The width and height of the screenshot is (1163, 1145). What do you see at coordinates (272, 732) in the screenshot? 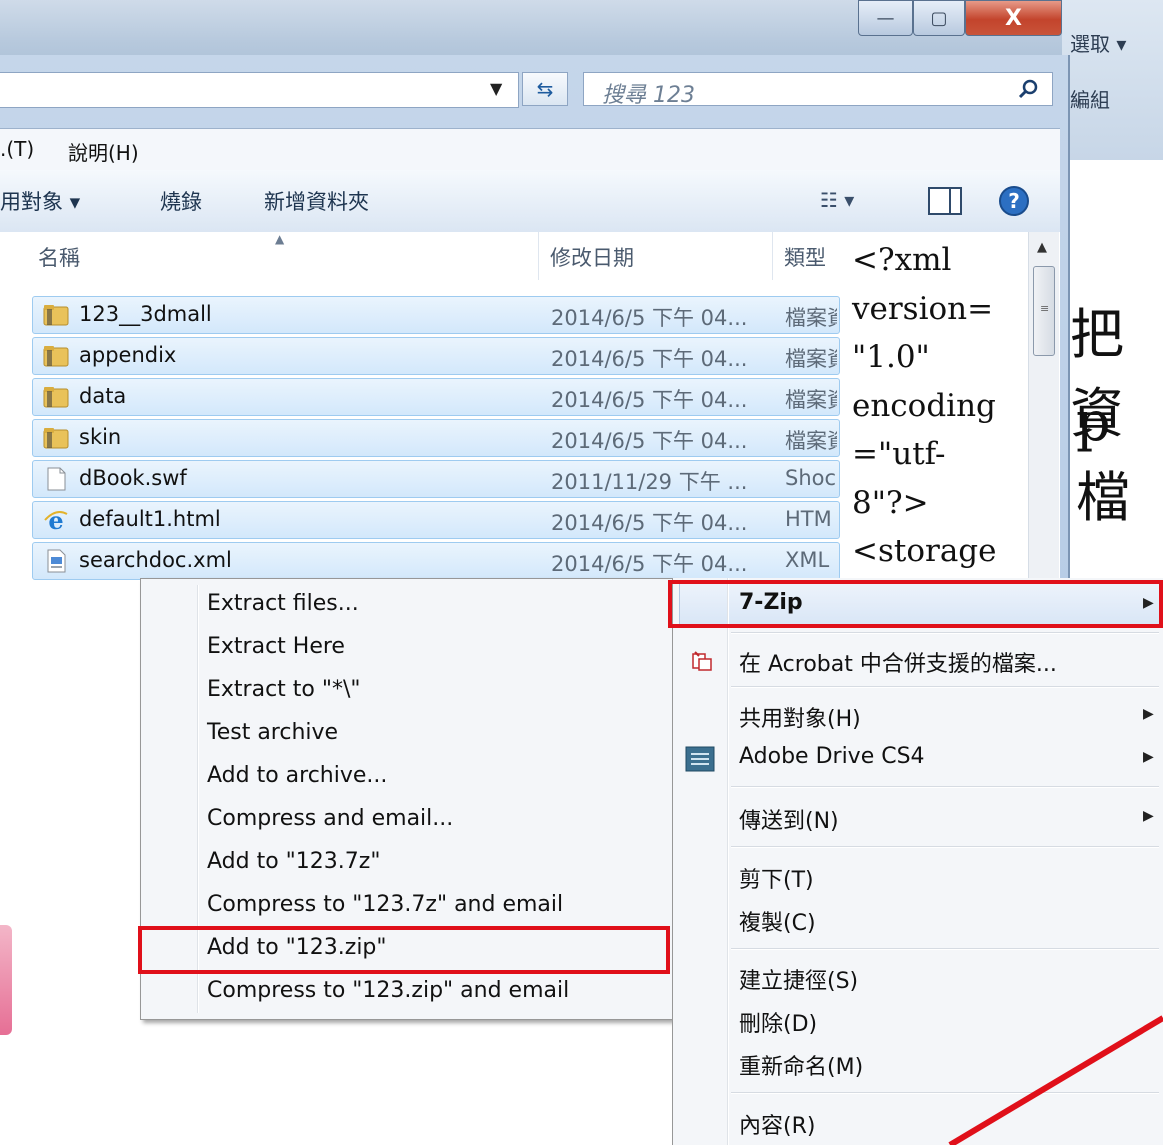
I see `menu-item-test-archive: Test archive` at bounding box center [272, 732].